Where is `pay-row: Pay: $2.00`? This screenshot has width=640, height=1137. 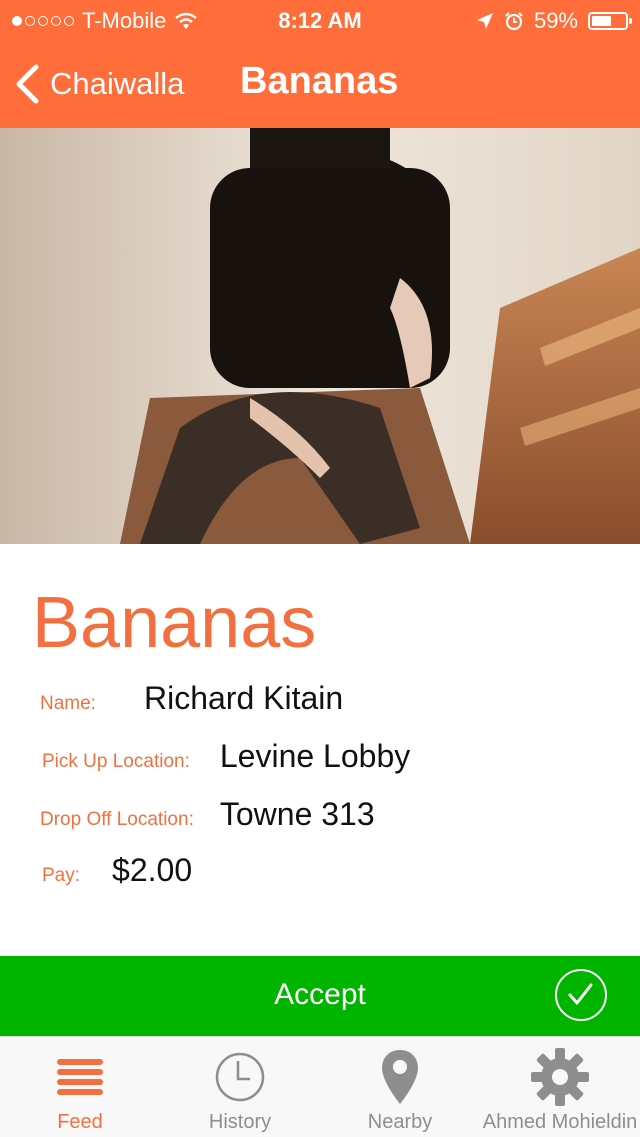 pay-row: Pay: $2.00 is located at coordinates (117, 870).